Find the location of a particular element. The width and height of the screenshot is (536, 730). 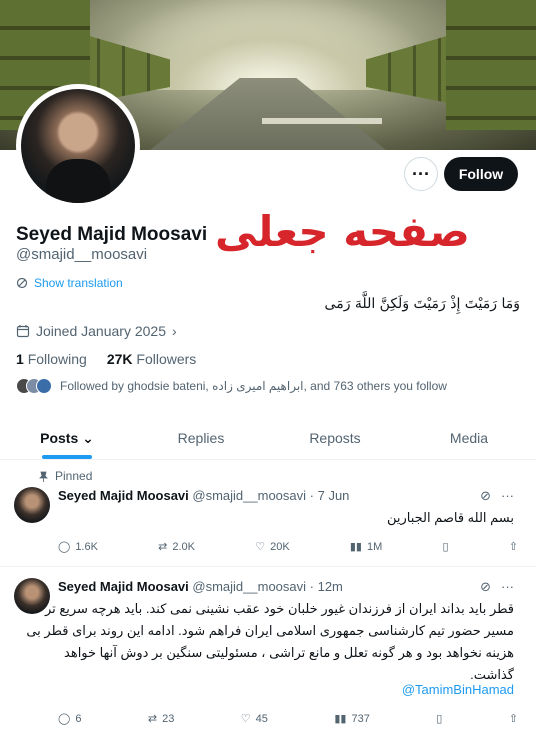

translate-icon is located at coordinates (22, 283).